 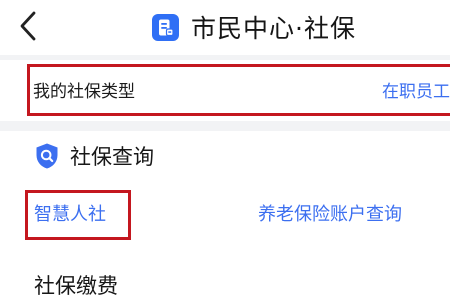 I want to click on social-security-query-header: 社保查询, so click(x=94, y=156).